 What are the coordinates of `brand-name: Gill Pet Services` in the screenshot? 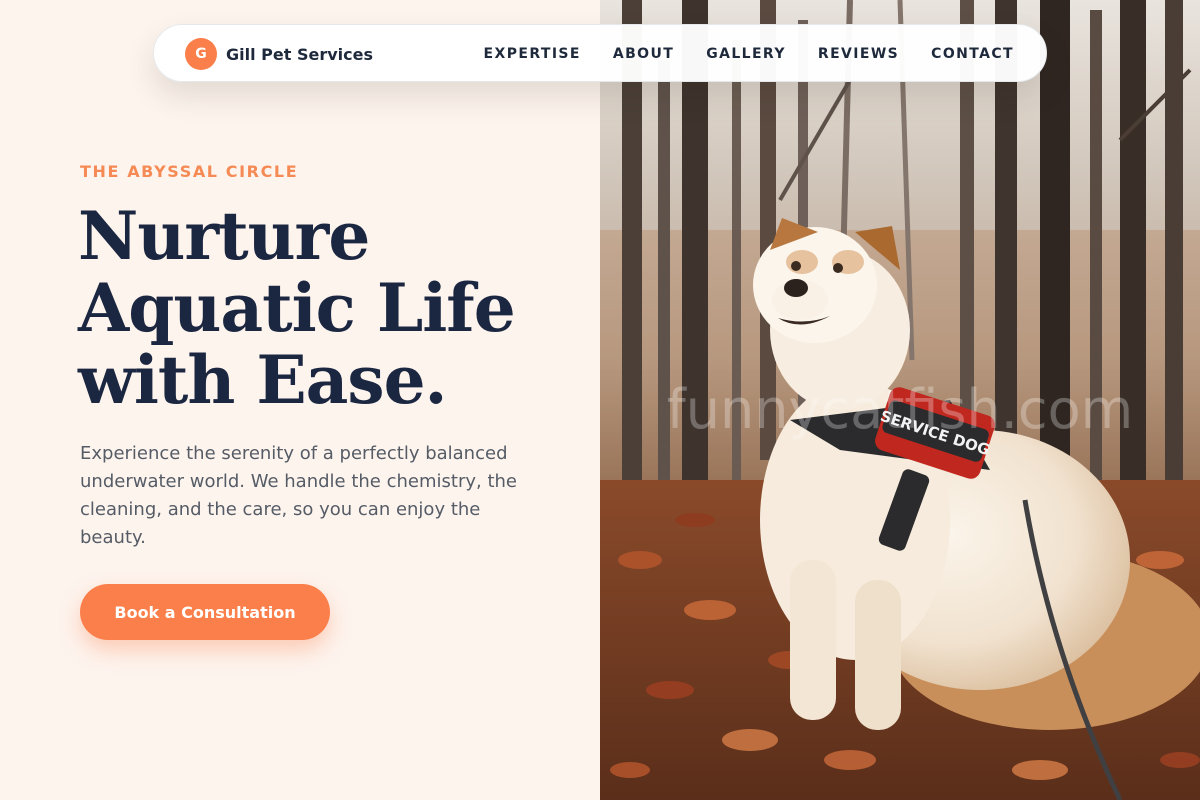 It's located at (299, 54).